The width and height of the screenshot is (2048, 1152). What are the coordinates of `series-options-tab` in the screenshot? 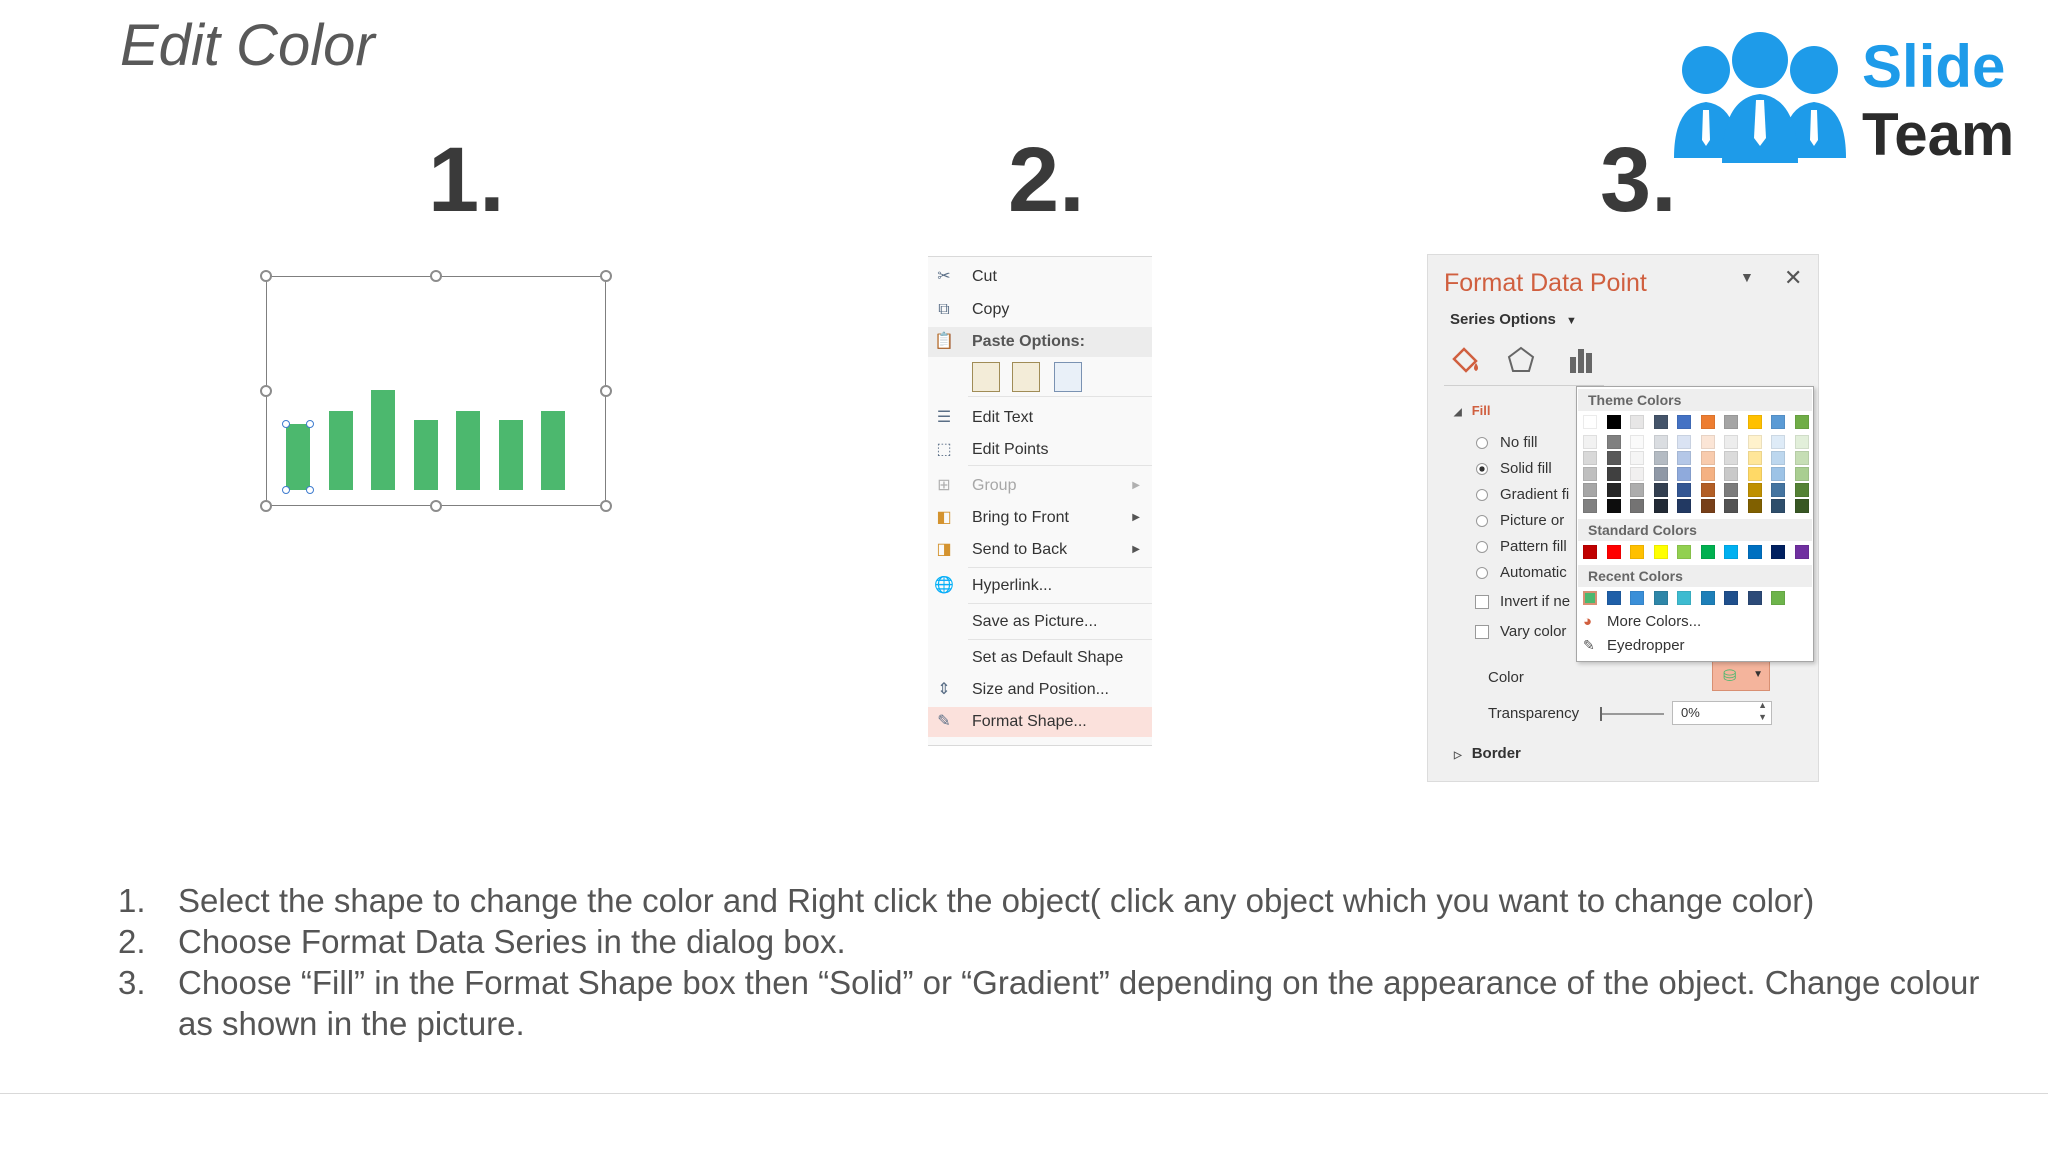 It's located at (1581, 360).